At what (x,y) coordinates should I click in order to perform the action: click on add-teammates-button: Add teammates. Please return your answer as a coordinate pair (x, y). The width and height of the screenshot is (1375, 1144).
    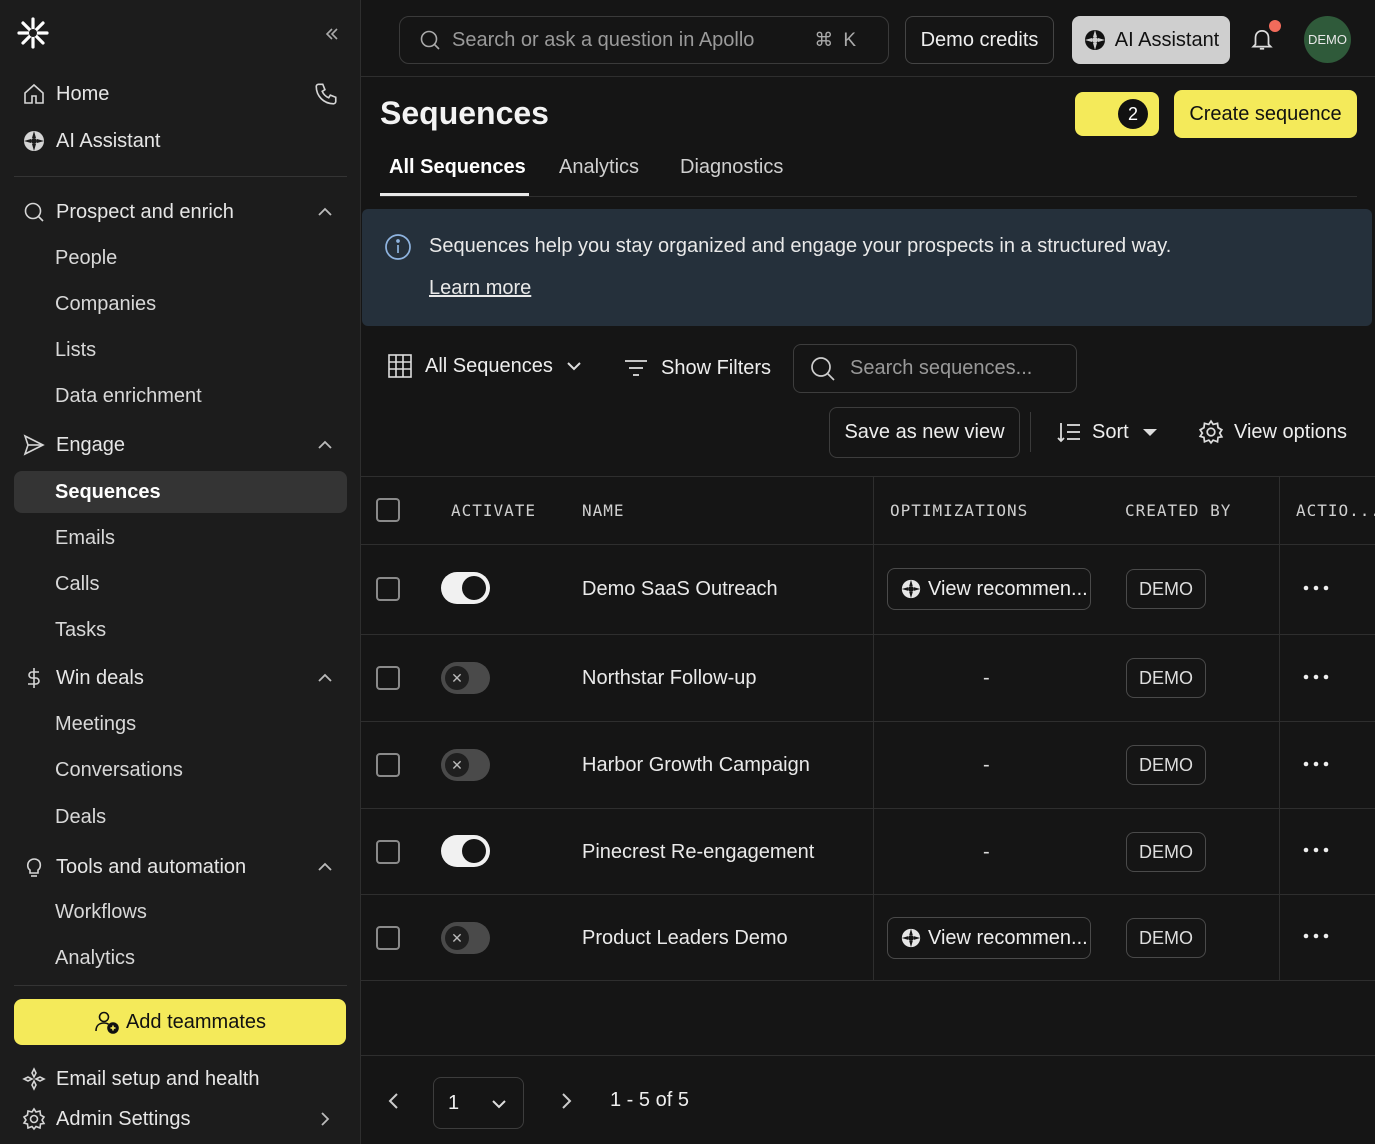
    Looking at the image, I should click on (180, 1022).